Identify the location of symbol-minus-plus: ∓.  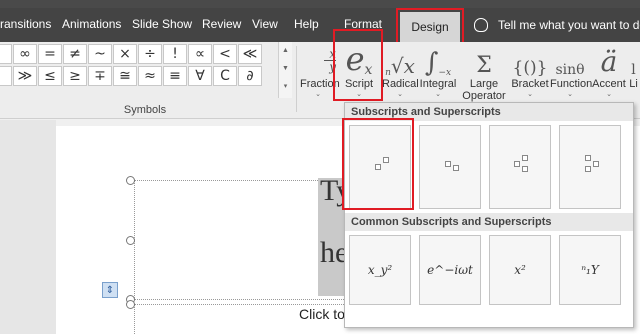
(100, 76).